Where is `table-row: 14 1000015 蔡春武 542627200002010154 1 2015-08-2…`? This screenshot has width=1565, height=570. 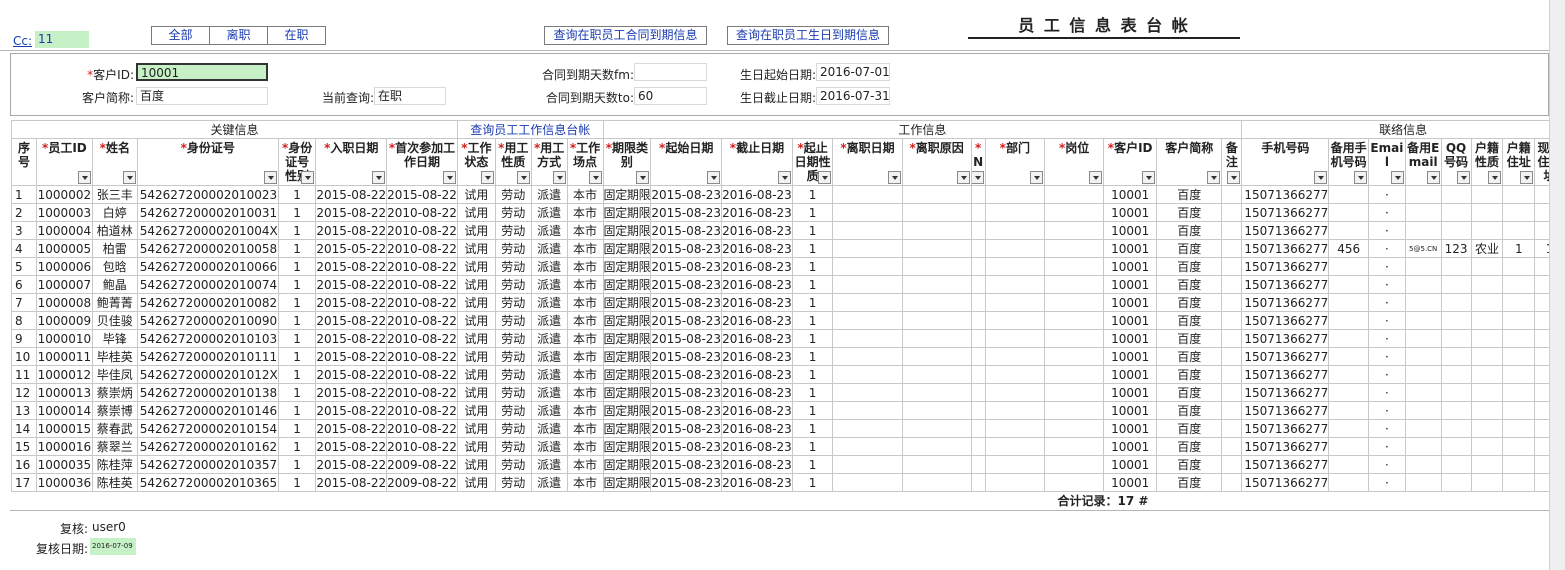 table-row: 14 1000015 蔡春武 542627200002010154 1 2015-08-2… is located at coordinates (788, 428).